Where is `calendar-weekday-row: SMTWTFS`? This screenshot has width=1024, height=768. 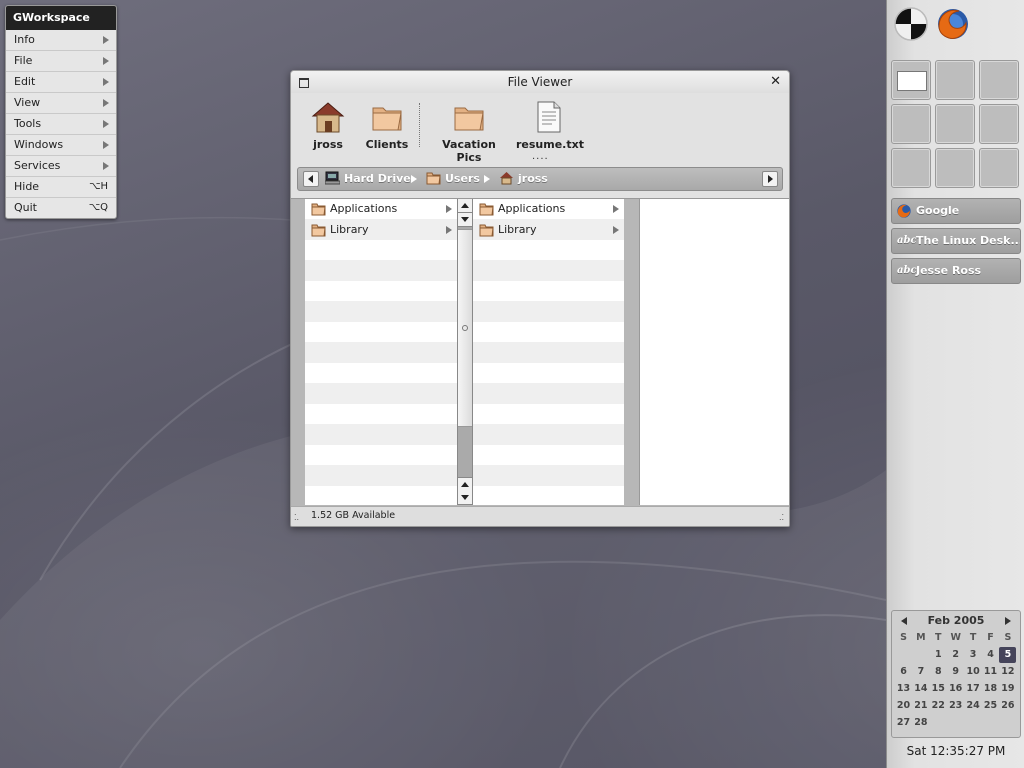 calendar-weekday-row: SMTWTFS is located at coordinates (956, 638).